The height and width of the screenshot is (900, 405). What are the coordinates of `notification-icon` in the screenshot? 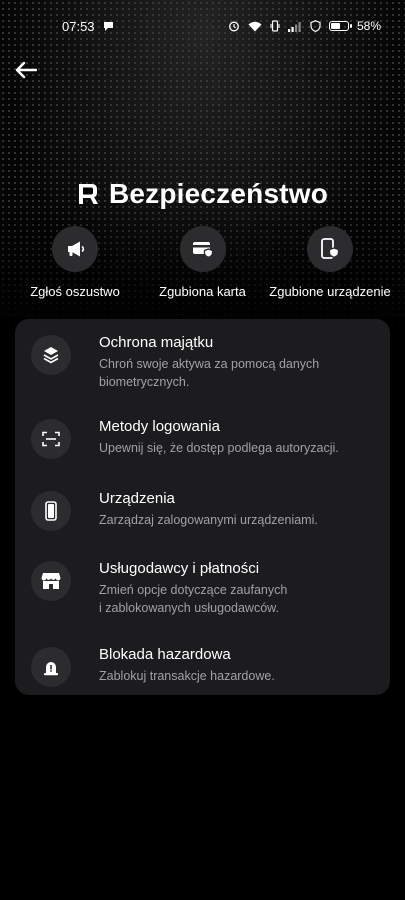 It's located at (108, 26).